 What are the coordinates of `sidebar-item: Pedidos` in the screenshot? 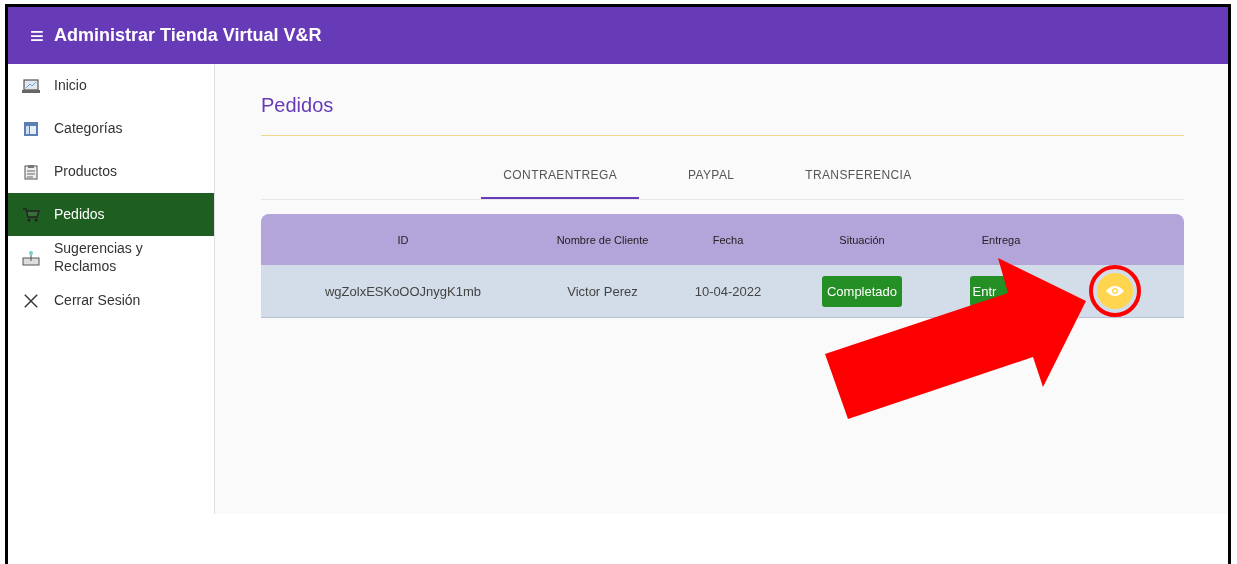 It's located at (111, 214).